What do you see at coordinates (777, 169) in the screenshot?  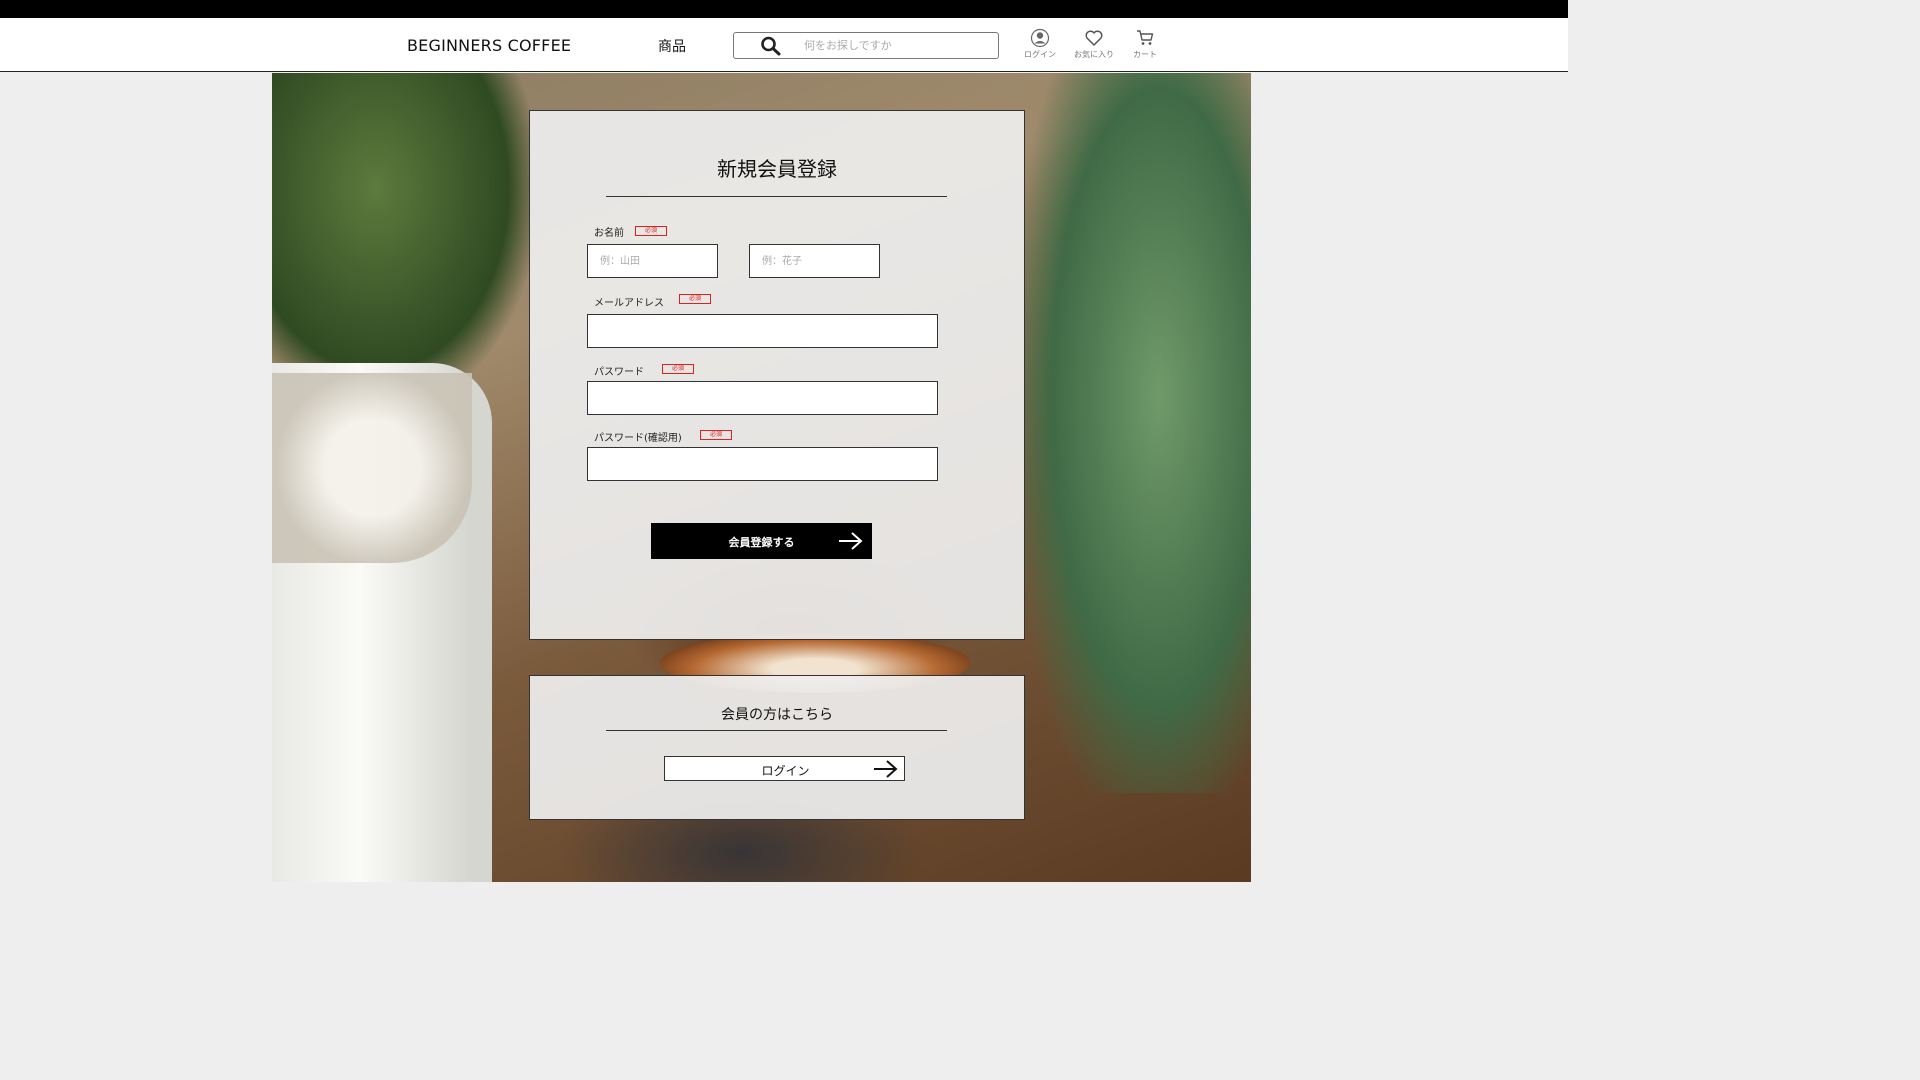 I see `registration-title: 新規会員登録` at bounding box center [777, 169].